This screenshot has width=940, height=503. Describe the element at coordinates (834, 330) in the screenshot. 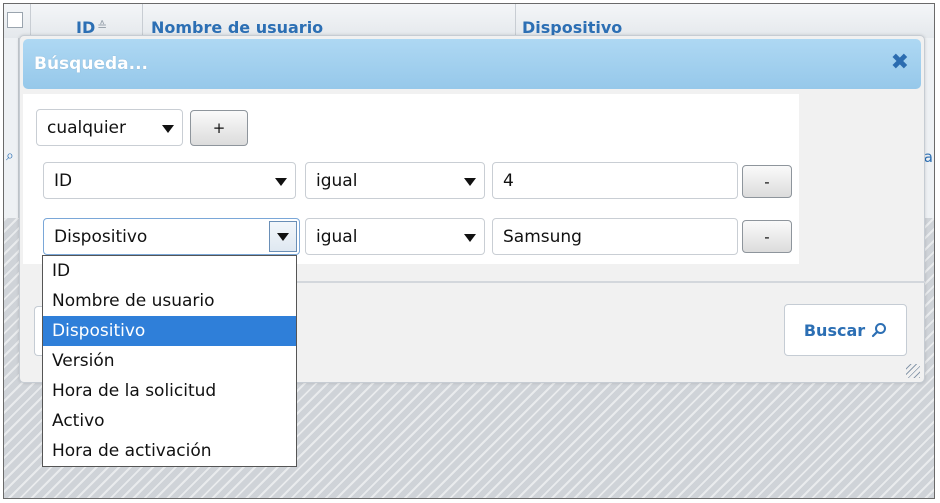

I see `search-button-label: Buscar` at that location.